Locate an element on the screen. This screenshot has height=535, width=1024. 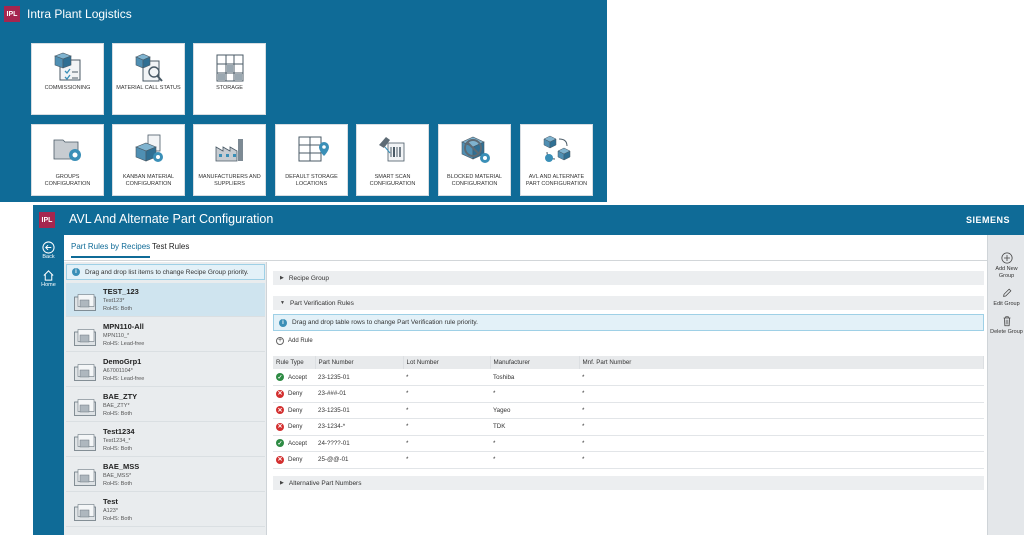
tile-groups-configuration: GROUPS CONFIGURATION is located at coordinates (67, 160).